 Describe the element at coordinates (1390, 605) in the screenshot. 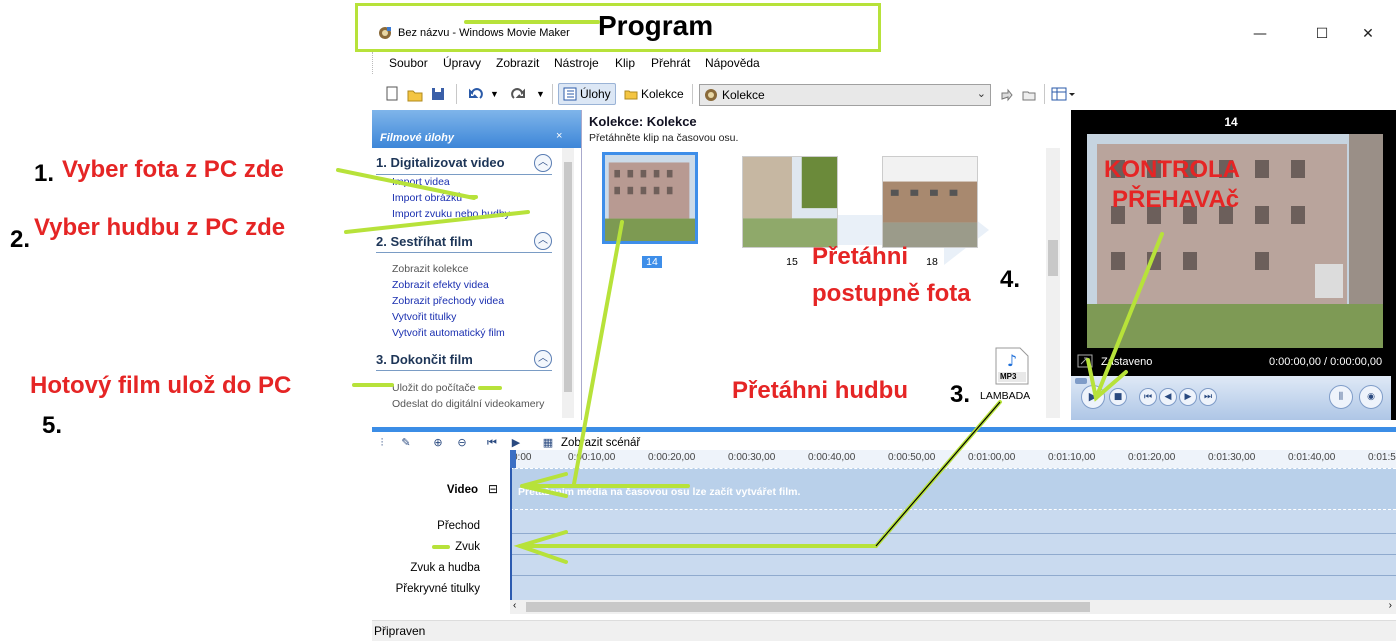

I see `scroll-right-icon: ›` at that location.